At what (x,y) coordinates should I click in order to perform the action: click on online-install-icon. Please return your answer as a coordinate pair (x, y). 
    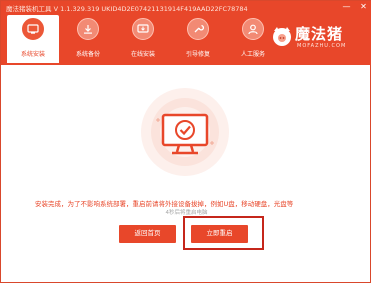
    Looking at the image, I should click on (143, 29).